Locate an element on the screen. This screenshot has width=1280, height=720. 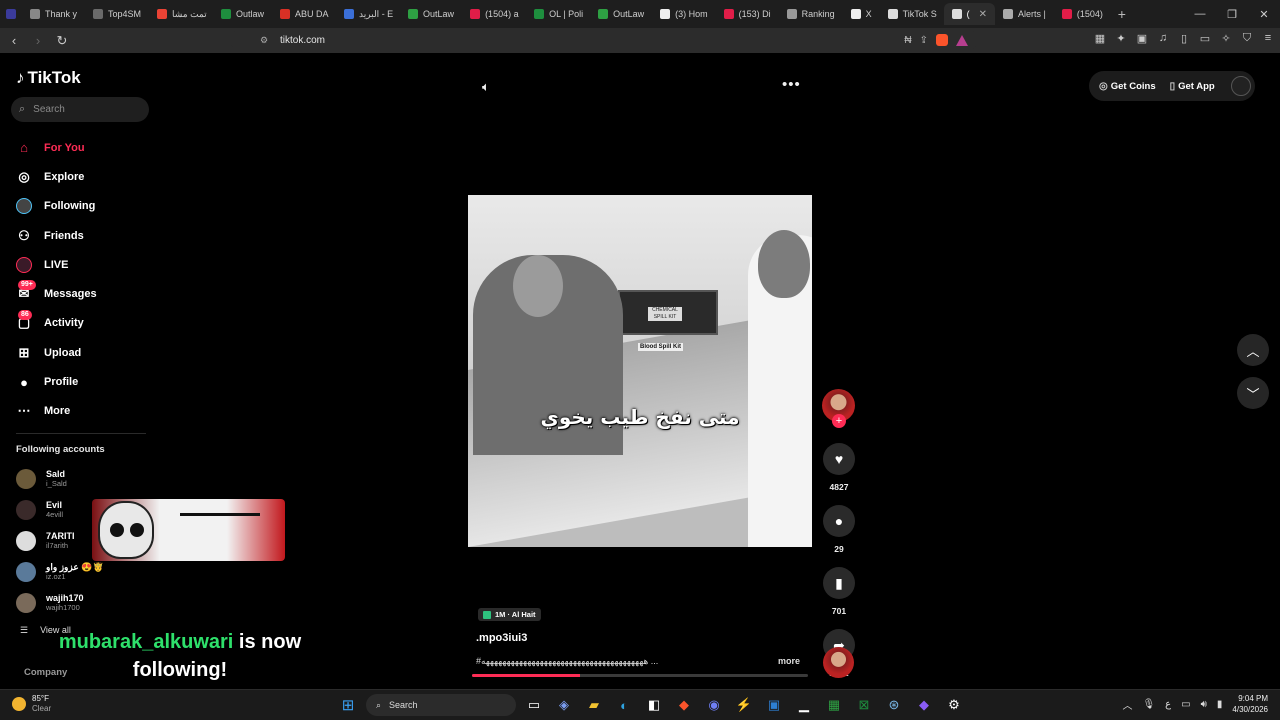
tray-chevron-icon: ︿ is located at coordinates (1127, 704).